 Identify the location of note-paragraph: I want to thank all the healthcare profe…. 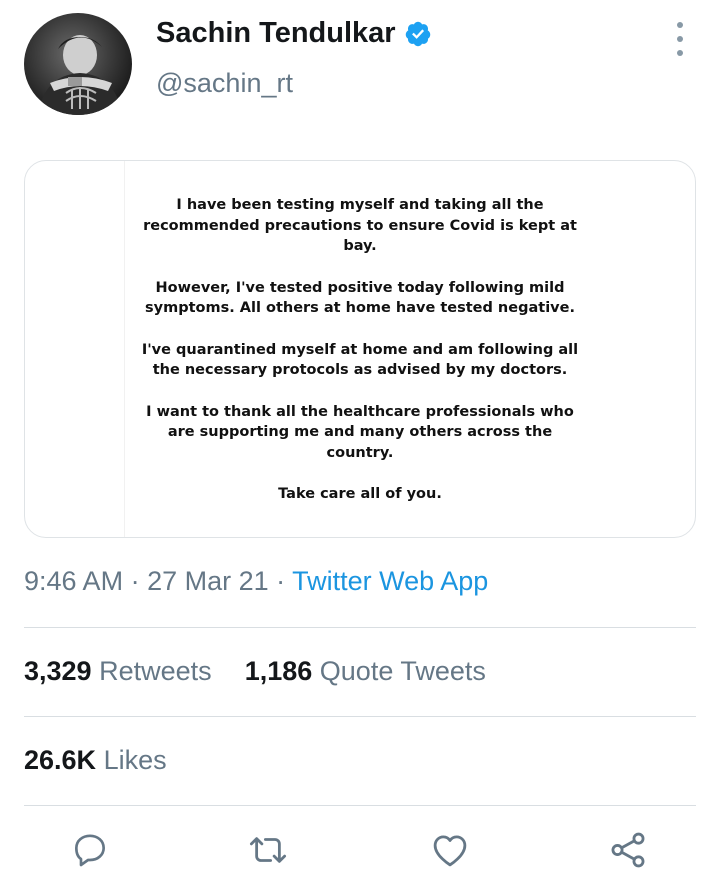
(360, 432).